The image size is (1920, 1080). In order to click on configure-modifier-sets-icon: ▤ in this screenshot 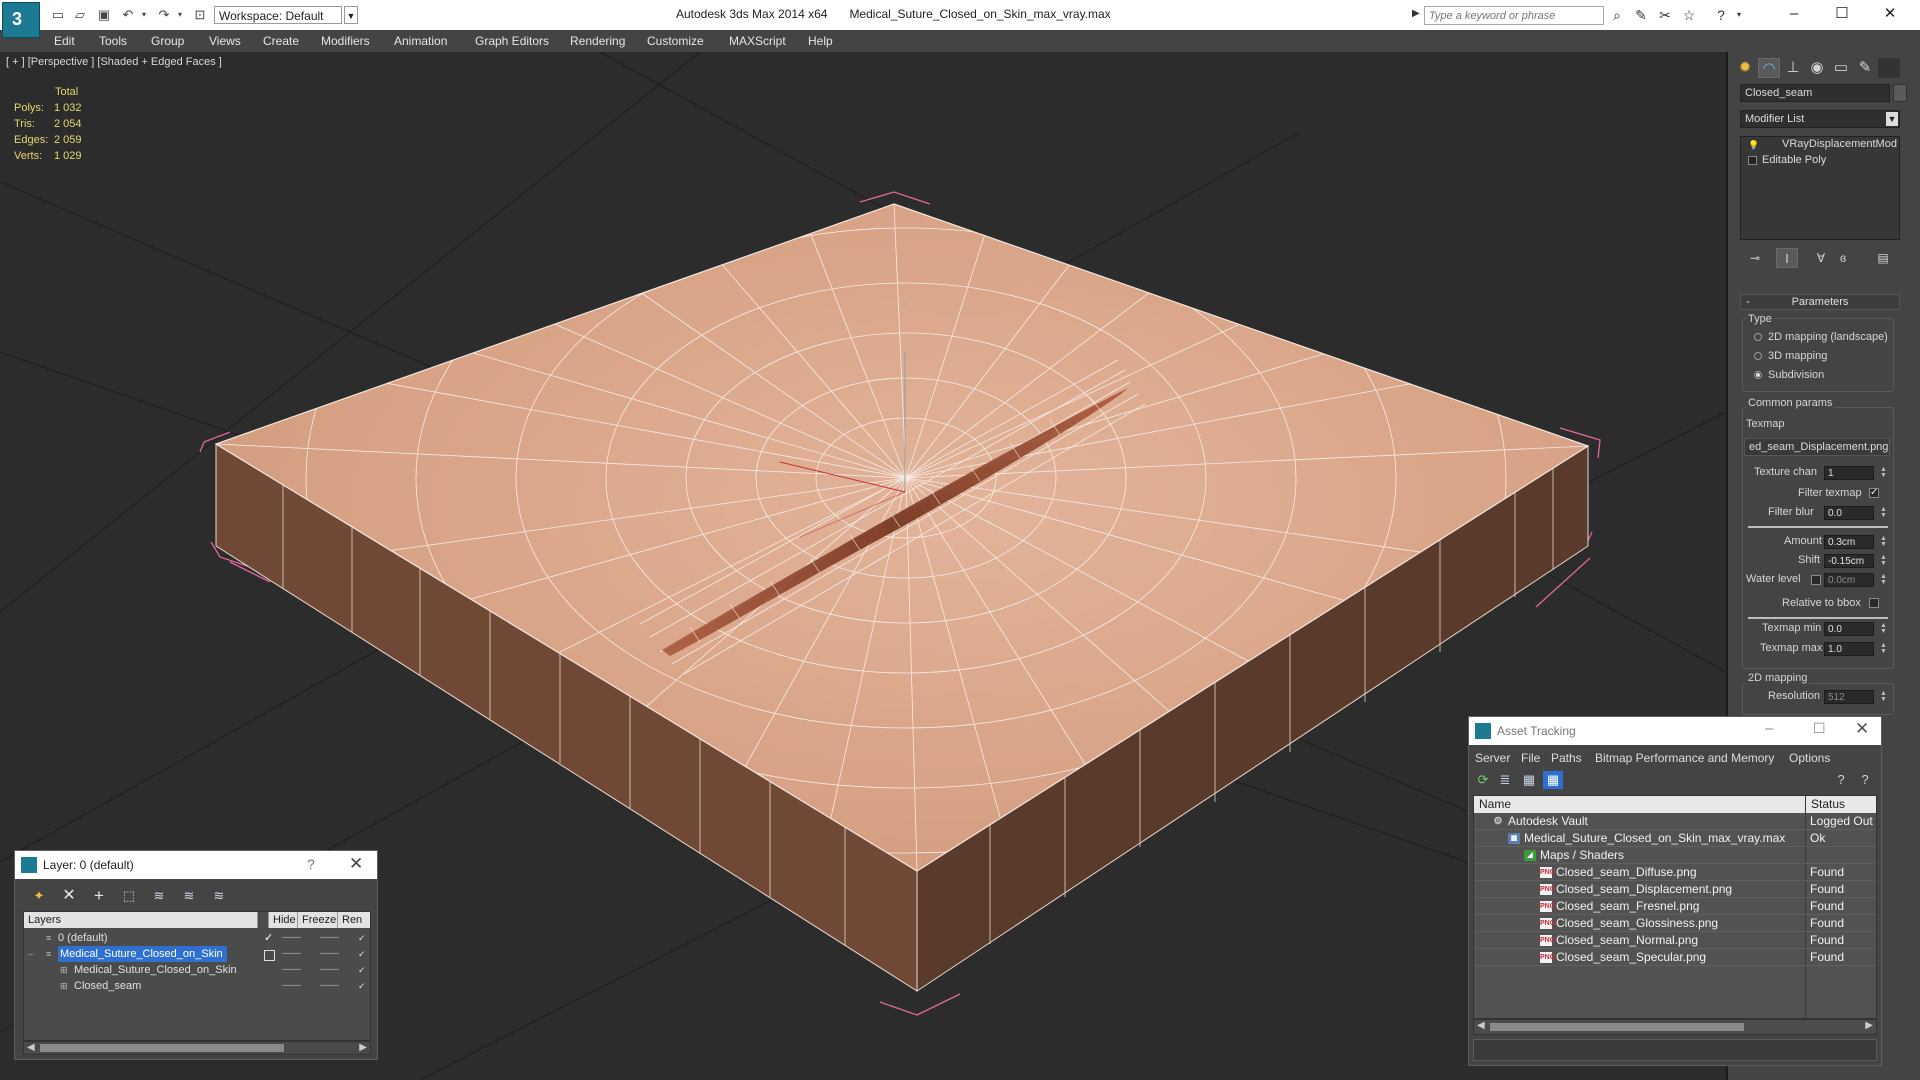, I will do `click(1883, 258)`.